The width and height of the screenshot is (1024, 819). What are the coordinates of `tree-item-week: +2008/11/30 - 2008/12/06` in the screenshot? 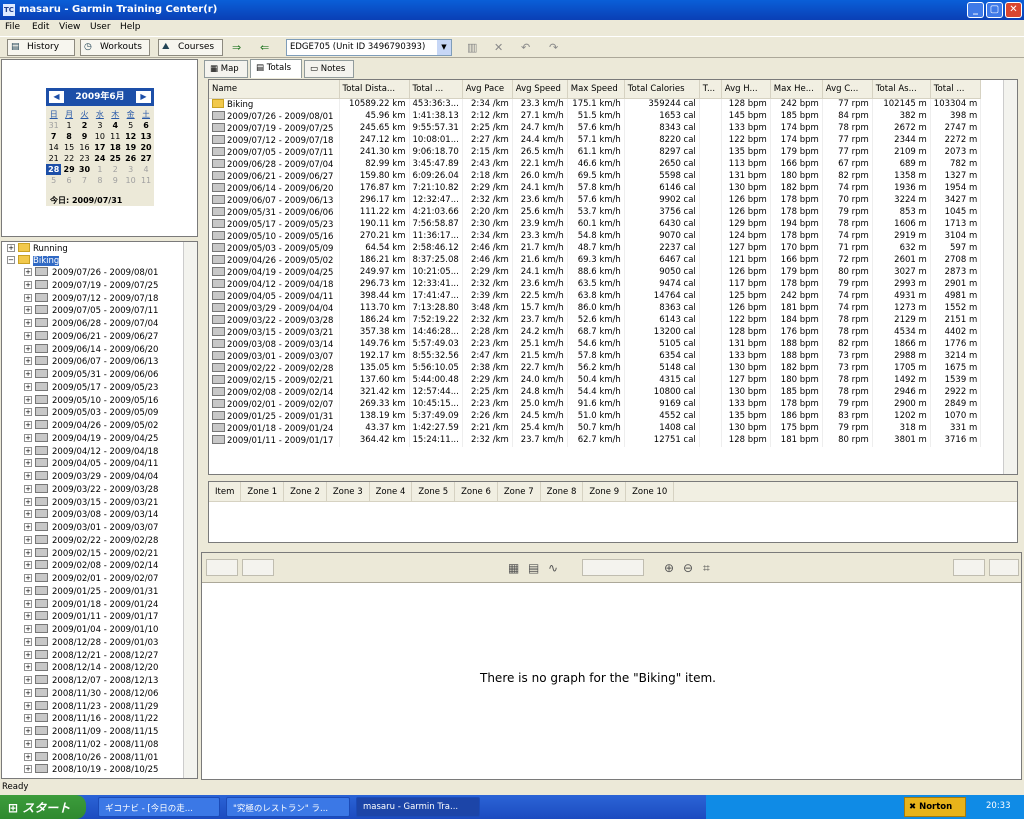 It's located at (91, 693).